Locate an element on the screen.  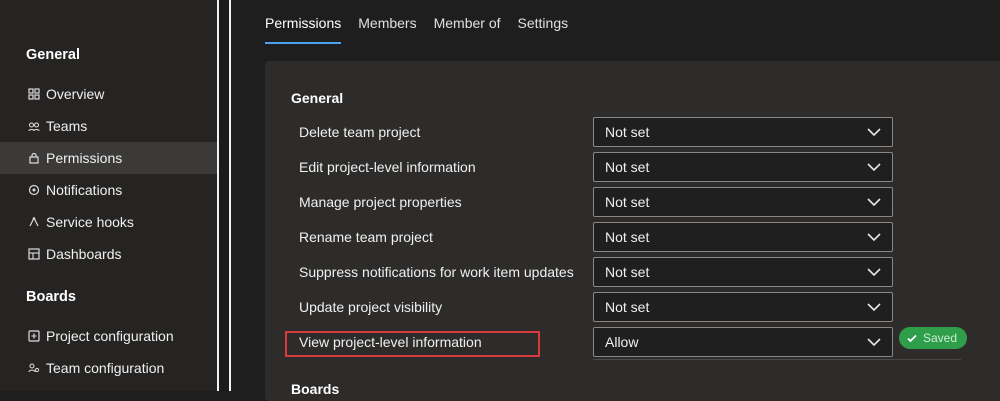
sidebar-item-label: Permissions is located at coordinates (84, 158).